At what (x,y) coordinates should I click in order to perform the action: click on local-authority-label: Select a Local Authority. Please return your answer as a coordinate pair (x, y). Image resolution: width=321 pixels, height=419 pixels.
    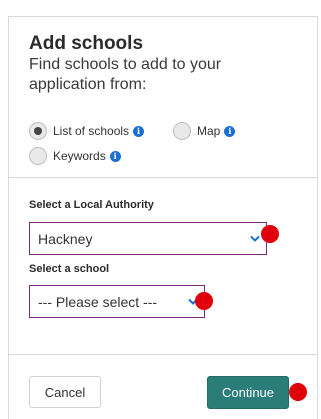
    Looking at the image, I should click on (91, 205).